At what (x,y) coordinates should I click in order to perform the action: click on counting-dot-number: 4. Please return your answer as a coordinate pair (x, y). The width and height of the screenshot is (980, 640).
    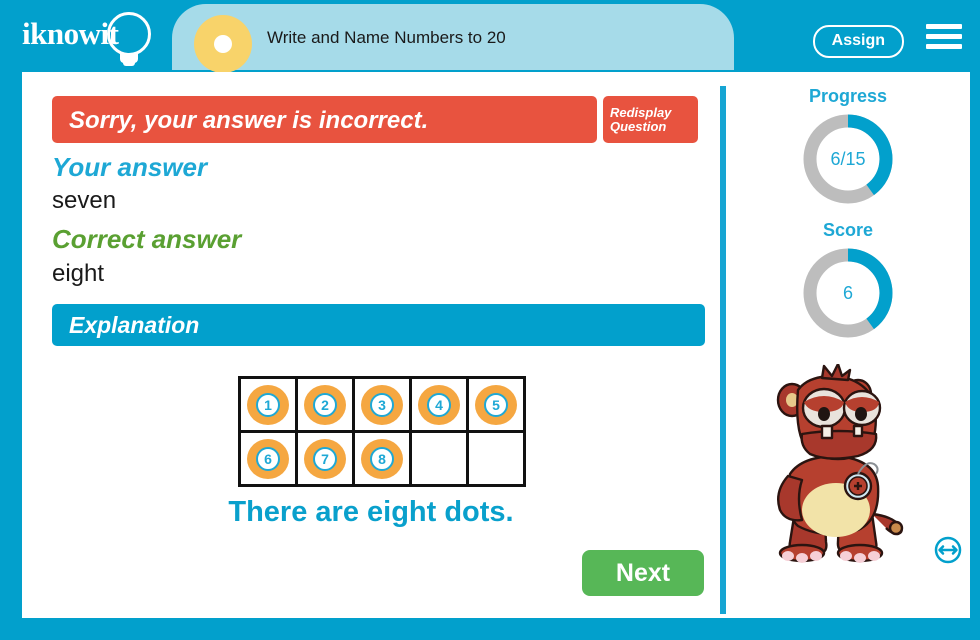
    Looking at the image, I should click on (439, 404).